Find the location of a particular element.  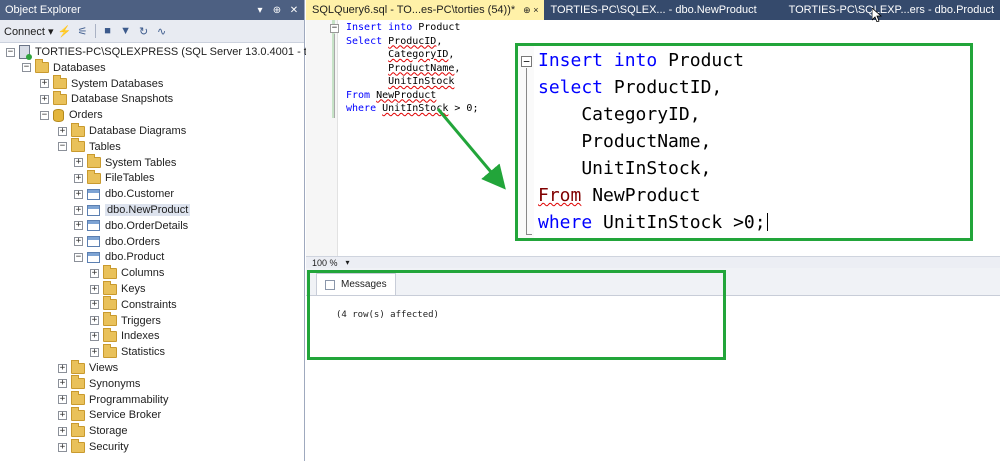

tree-node-label: dbo.Customer is located at coordinates (140, 194).